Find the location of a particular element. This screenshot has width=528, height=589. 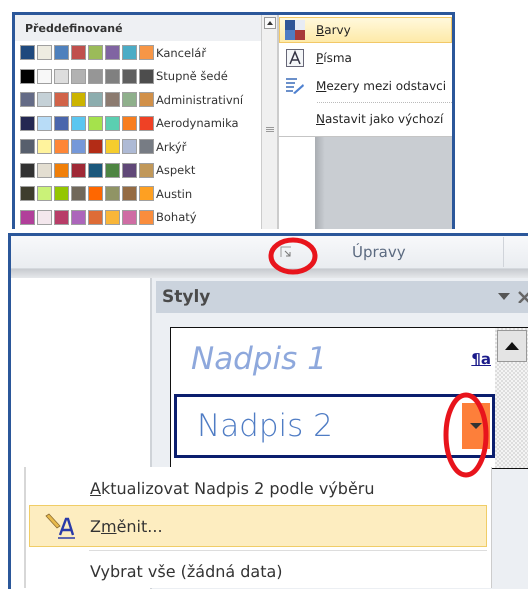

theme-option: Arkýř is located at coordinates (138, 146).